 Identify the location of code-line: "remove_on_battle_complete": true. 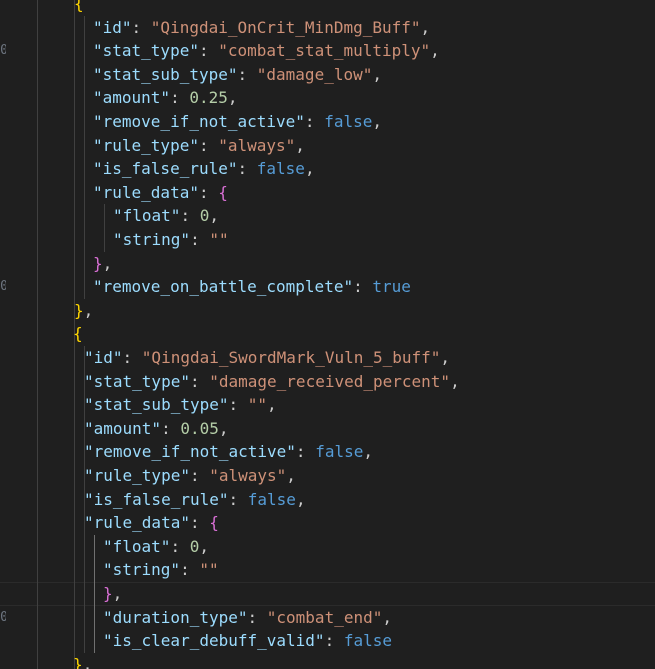
(327, 287).